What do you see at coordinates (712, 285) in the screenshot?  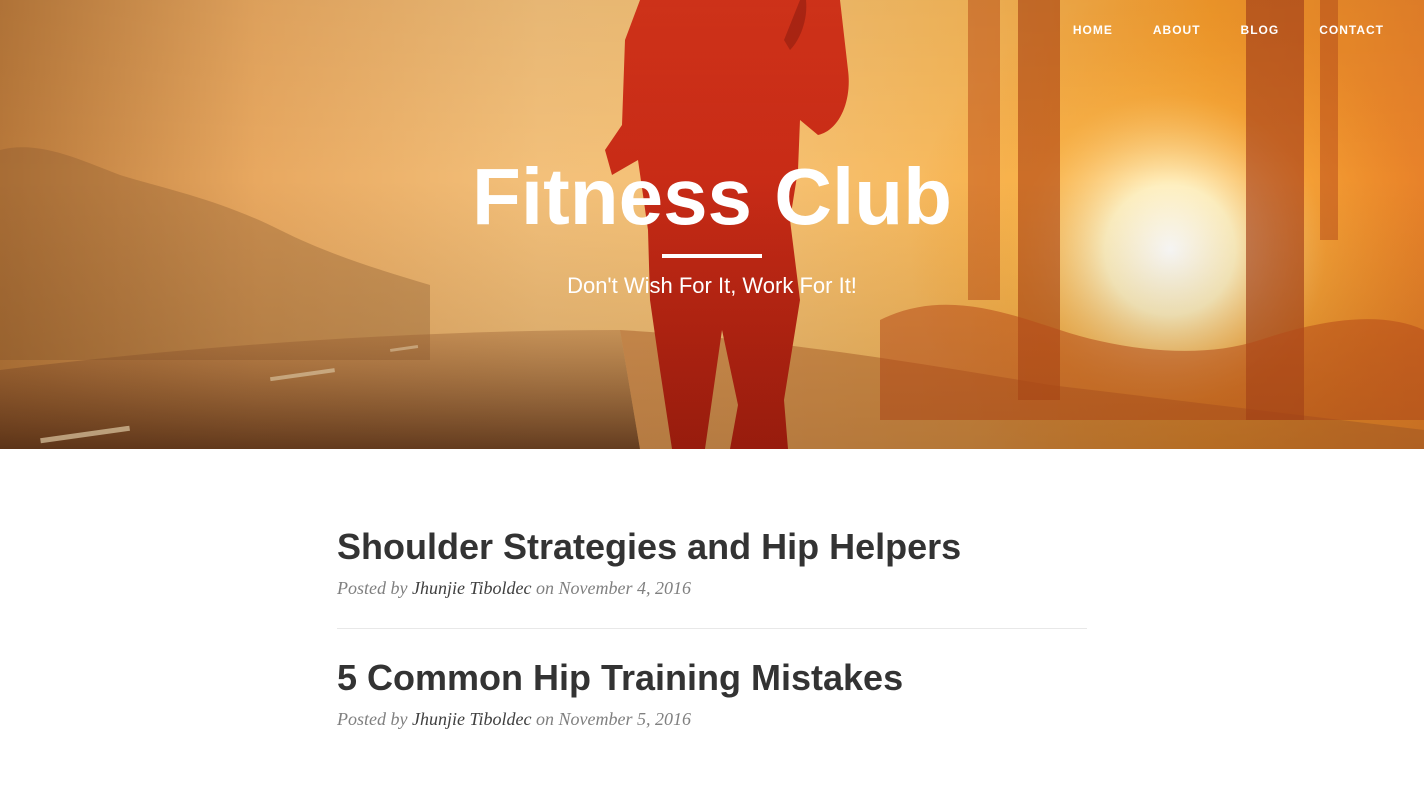 I see `site-subtitle: Don't Wish For It, Work For It!` at bounding box center [712, 285].